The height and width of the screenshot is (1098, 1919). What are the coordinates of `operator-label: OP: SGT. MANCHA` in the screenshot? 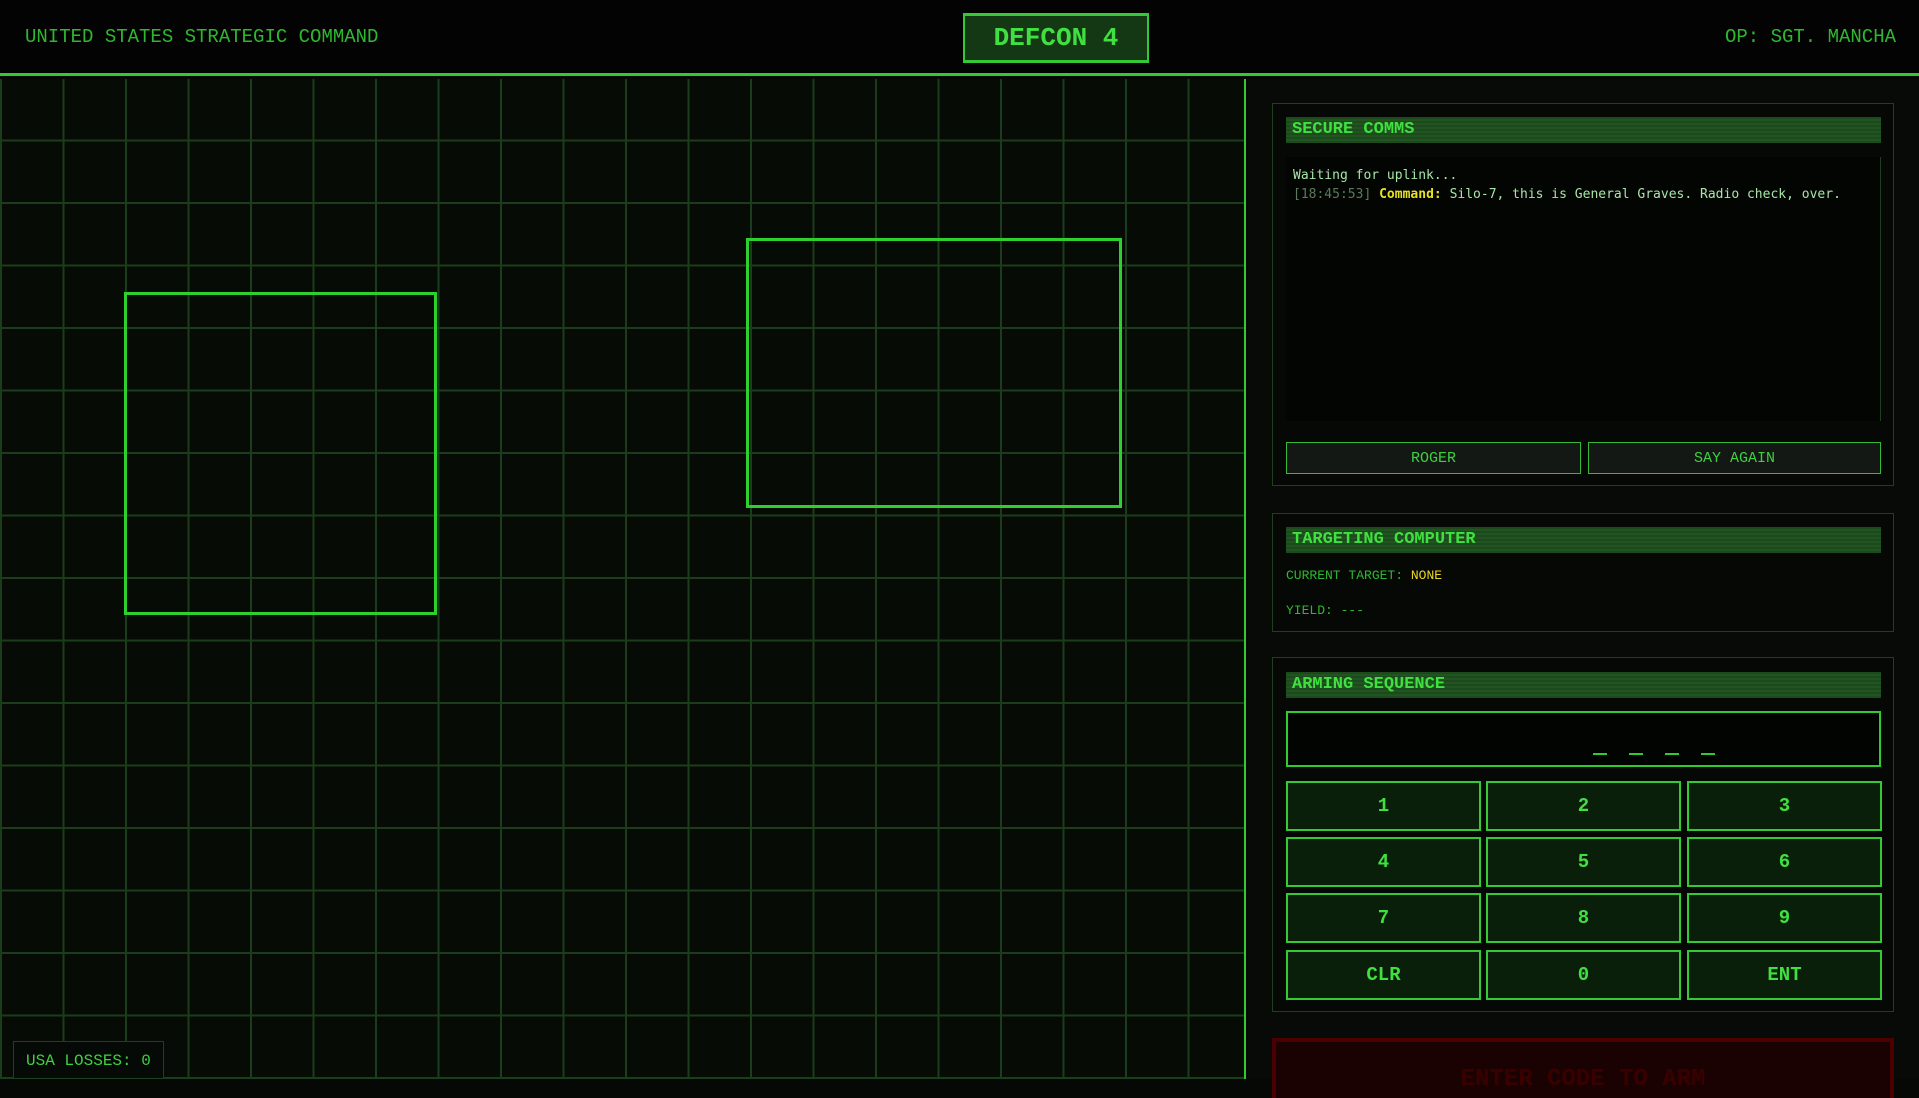 It's located at (1810, 37).